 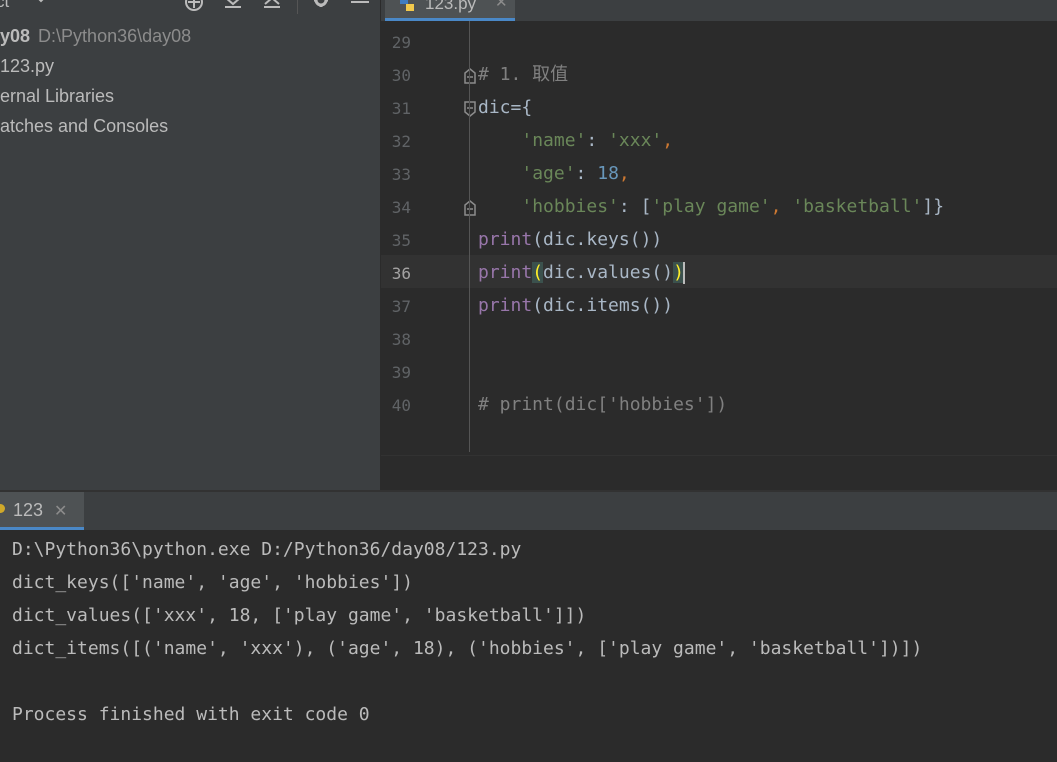 What do you see at coordinates (528, 511) in the screenshot?
I see `run-tab-bar: 123 ✕` at bounding box center [528, 511].